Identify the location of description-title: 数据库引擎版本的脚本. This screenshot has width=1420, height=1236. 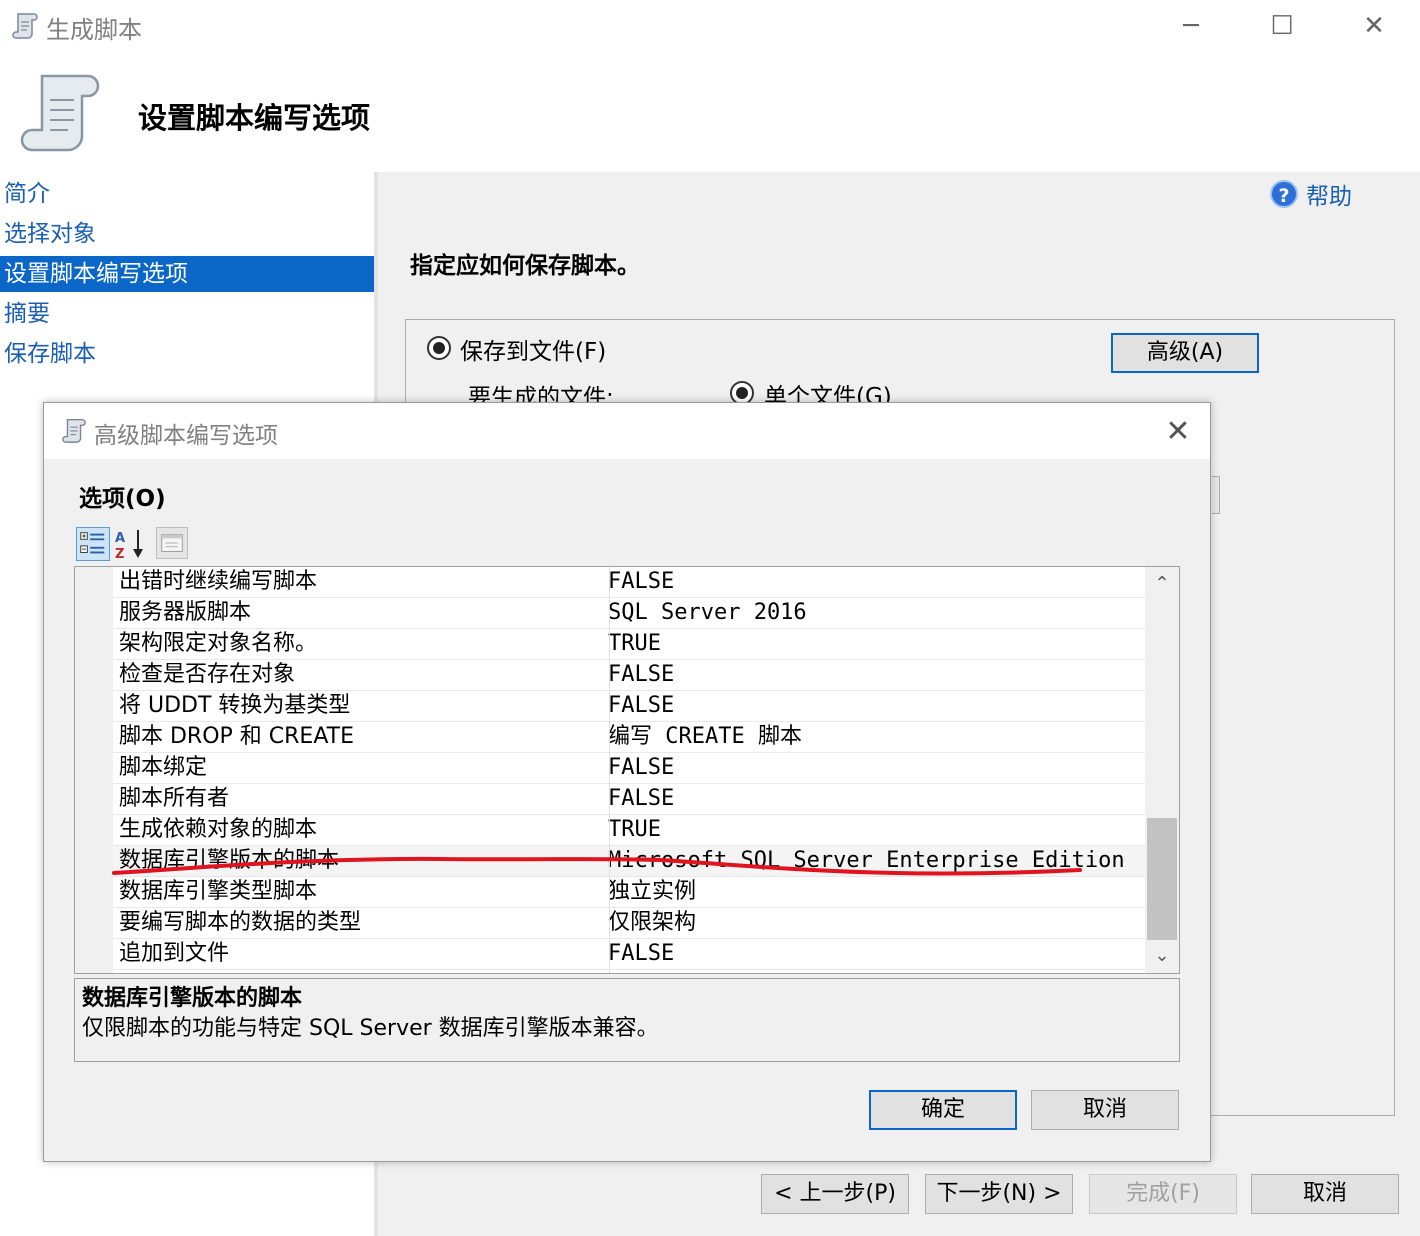
(192, 998).